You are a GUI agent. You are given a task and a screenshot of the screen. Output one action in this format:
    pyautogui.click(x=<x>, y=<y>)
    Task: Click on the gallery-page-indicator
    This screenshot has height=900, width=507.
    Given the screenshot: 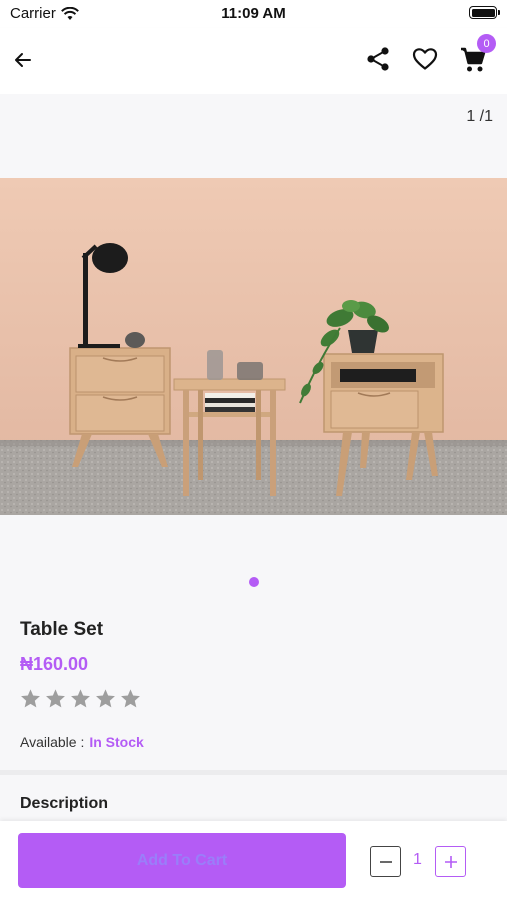 What is the action you would take?
    pyautogui.click(x=254, y=582)
    